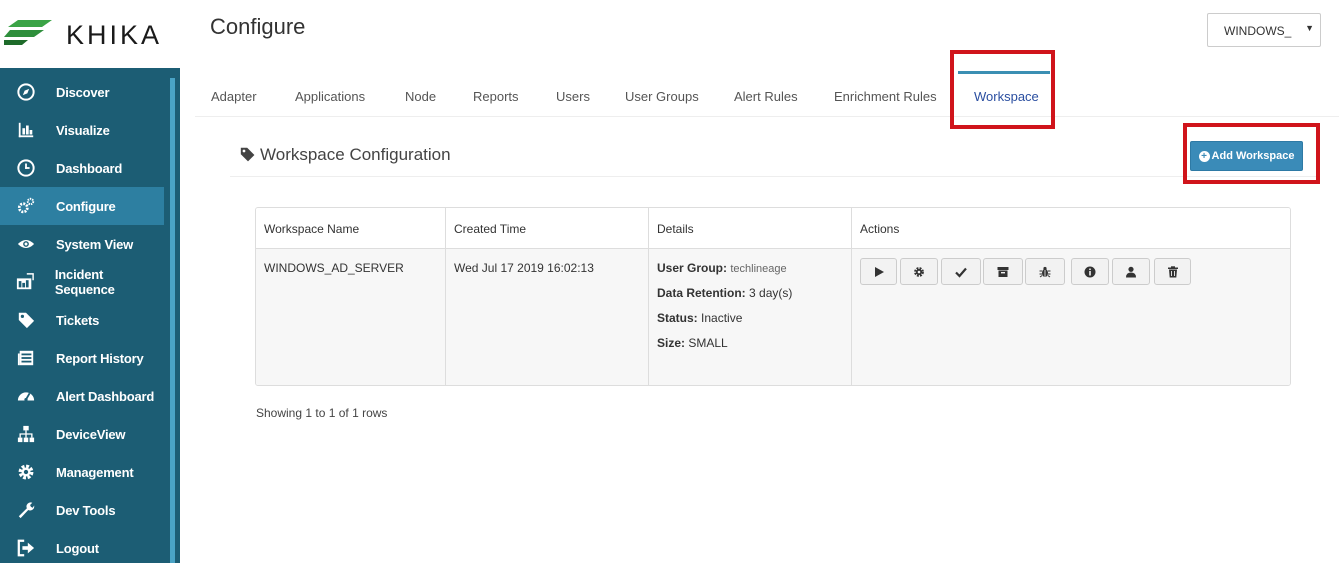  Describe the element at coordinates (27, 282) in the screenshot. I see `sequence-chart-icon` at that location.